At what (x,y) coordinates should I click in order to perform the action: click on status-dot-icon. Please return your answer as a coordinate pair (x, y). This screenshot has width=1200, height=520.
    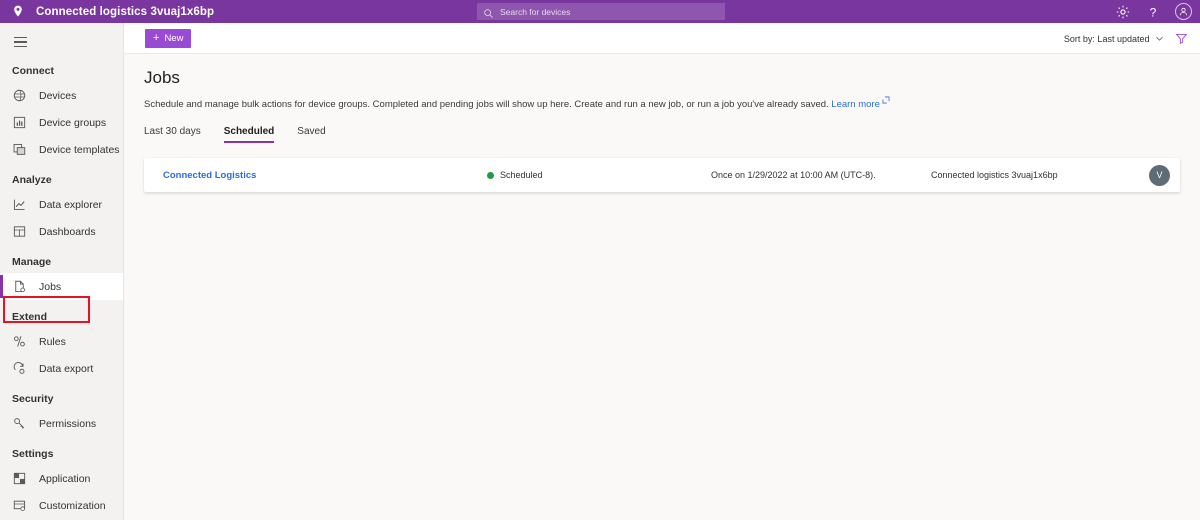
    Looking at the image, I should click on (490, 175).